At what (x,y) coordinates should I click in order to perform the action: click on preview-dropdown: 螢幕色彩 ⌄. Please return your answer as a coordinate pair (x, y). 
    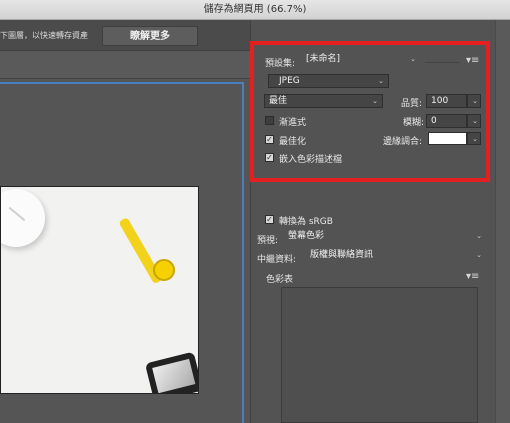
    Looking at the image, I should click on (385, 237).